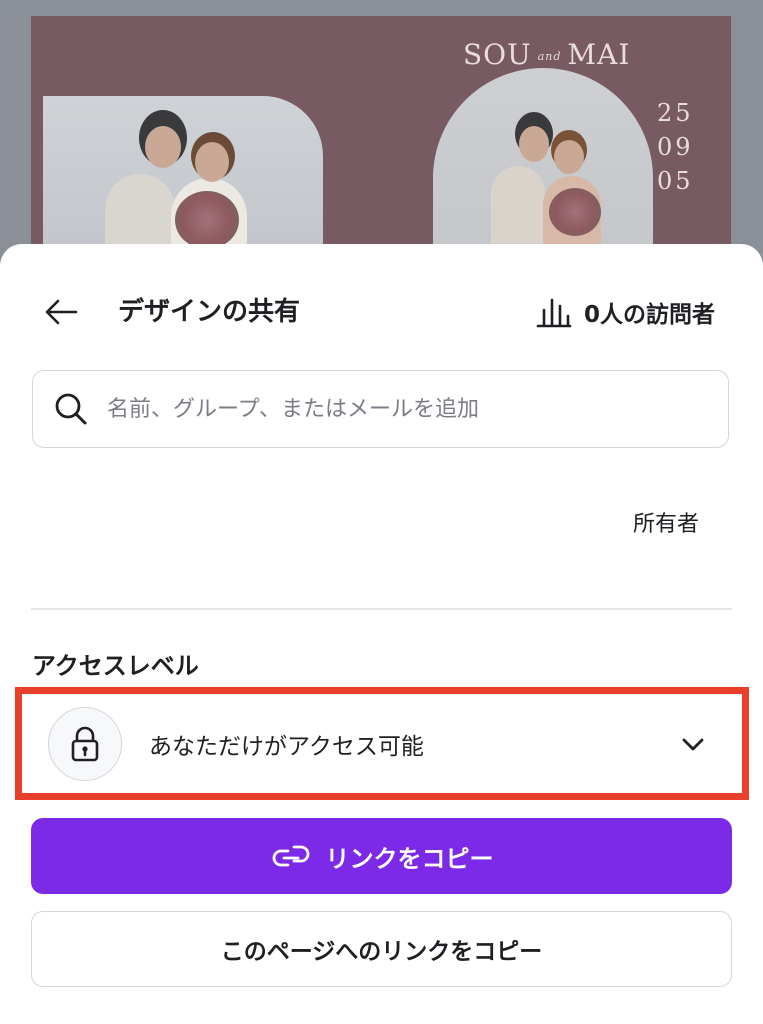 This screenshot has height=1024, width=763. I want to click on copy-page-link-button: このページへのリンクをコピー, so click(381, 949).